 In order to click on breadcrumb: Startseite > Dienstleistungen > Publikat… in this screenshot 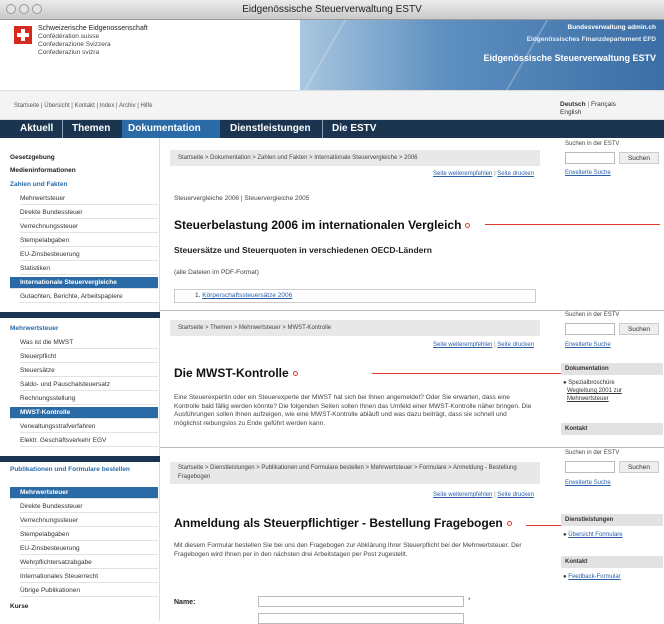, I will do `click(355, 473)`.